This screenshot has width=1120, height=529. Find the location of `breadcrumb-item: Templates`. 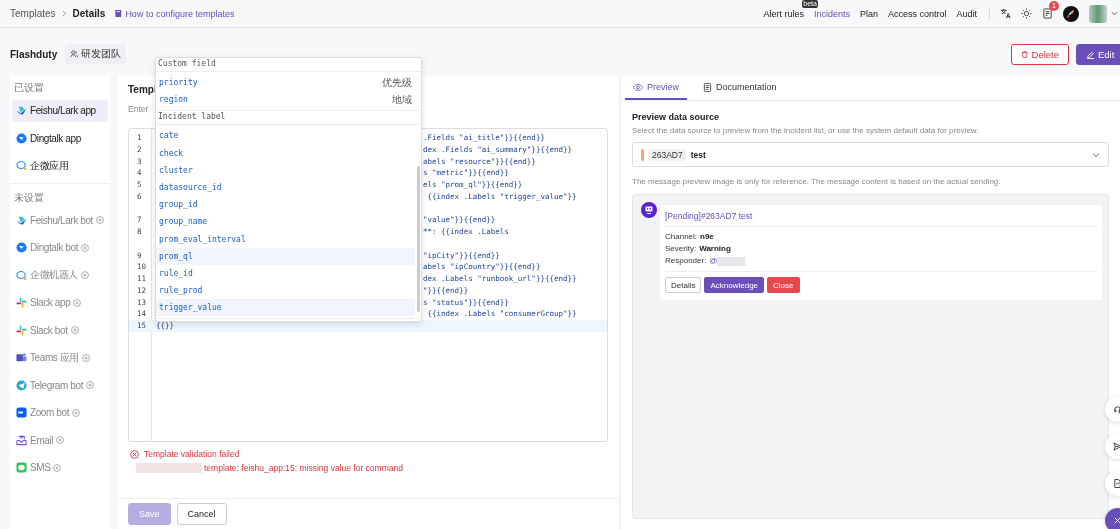

breadcrumb-item: Templates is located at coordinates (33, 13).